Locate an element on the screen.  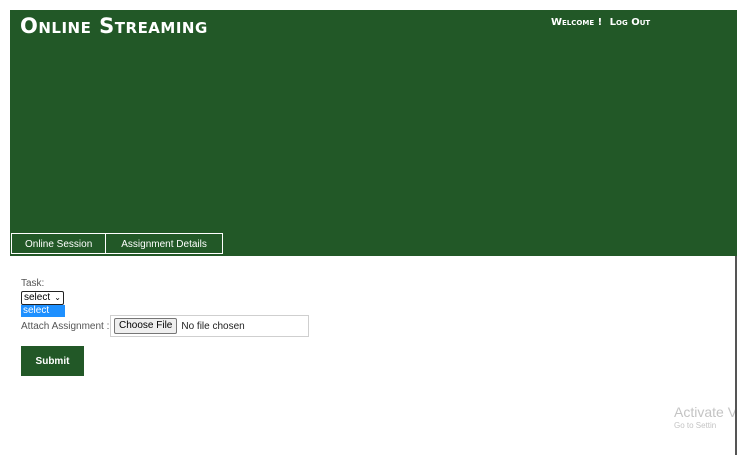
task-label: Task: is located at coordinates (33, 283).